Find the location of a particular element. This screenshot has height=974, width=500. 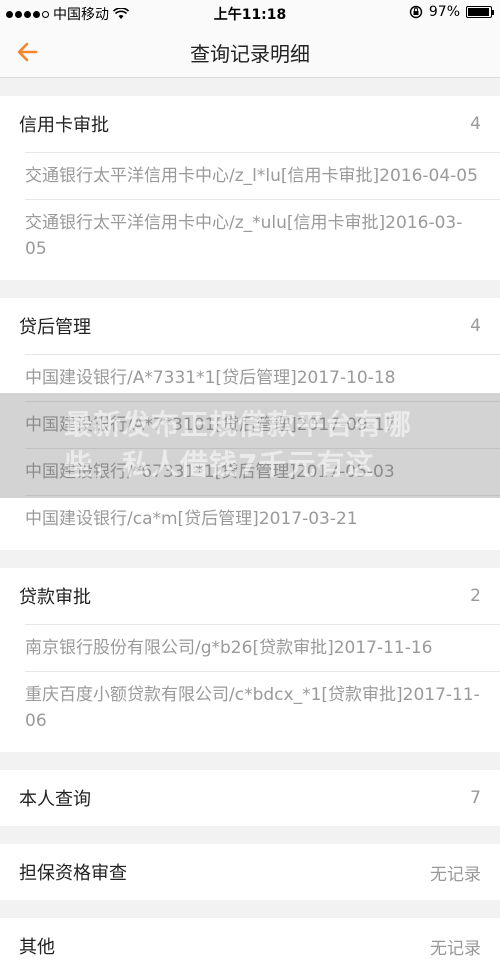

section-header: 本人查询 7 is located at coordinates (250, 798).